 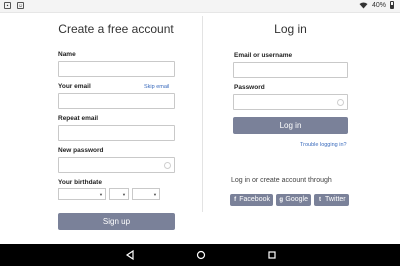 I want to click on new-password-label: New password, so click(x=81, y=150).